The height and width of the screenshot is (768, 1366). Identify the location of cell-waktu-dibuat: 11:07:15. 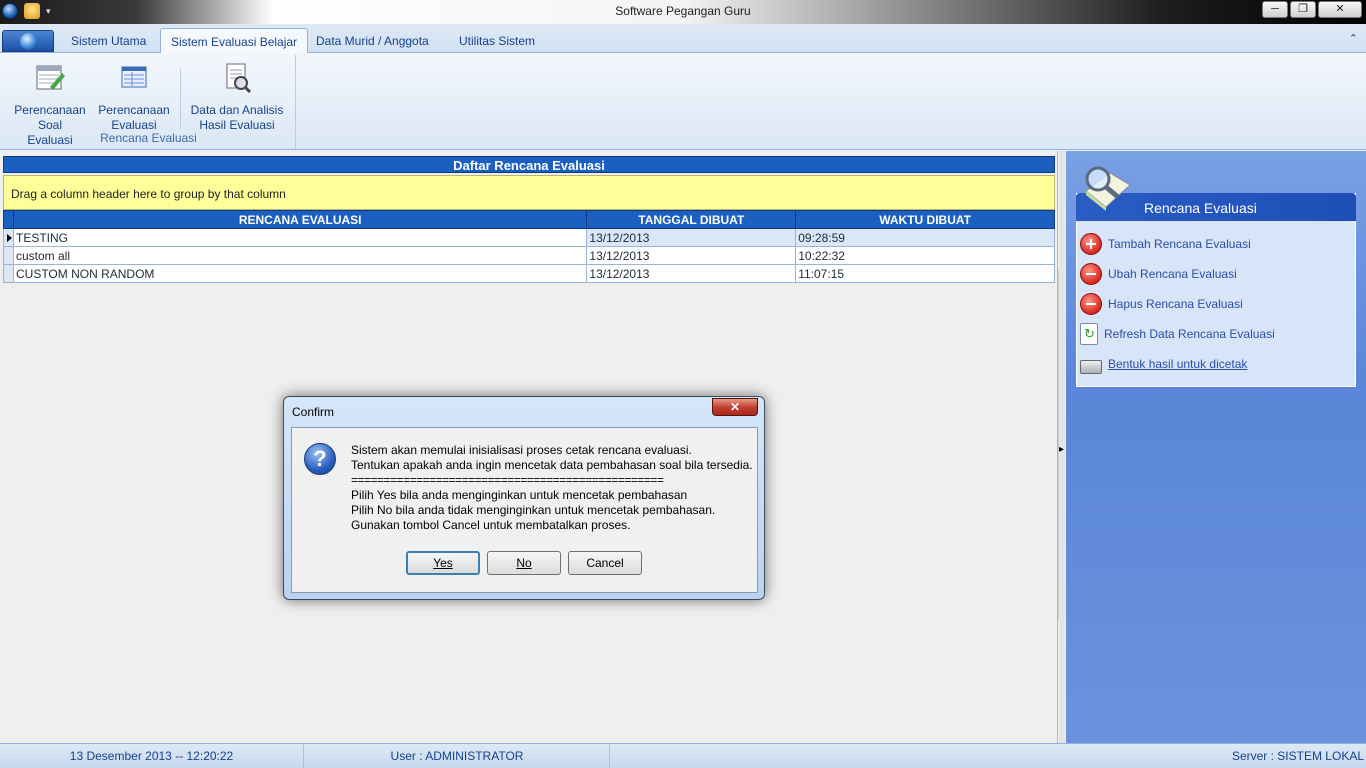
(925, 273).